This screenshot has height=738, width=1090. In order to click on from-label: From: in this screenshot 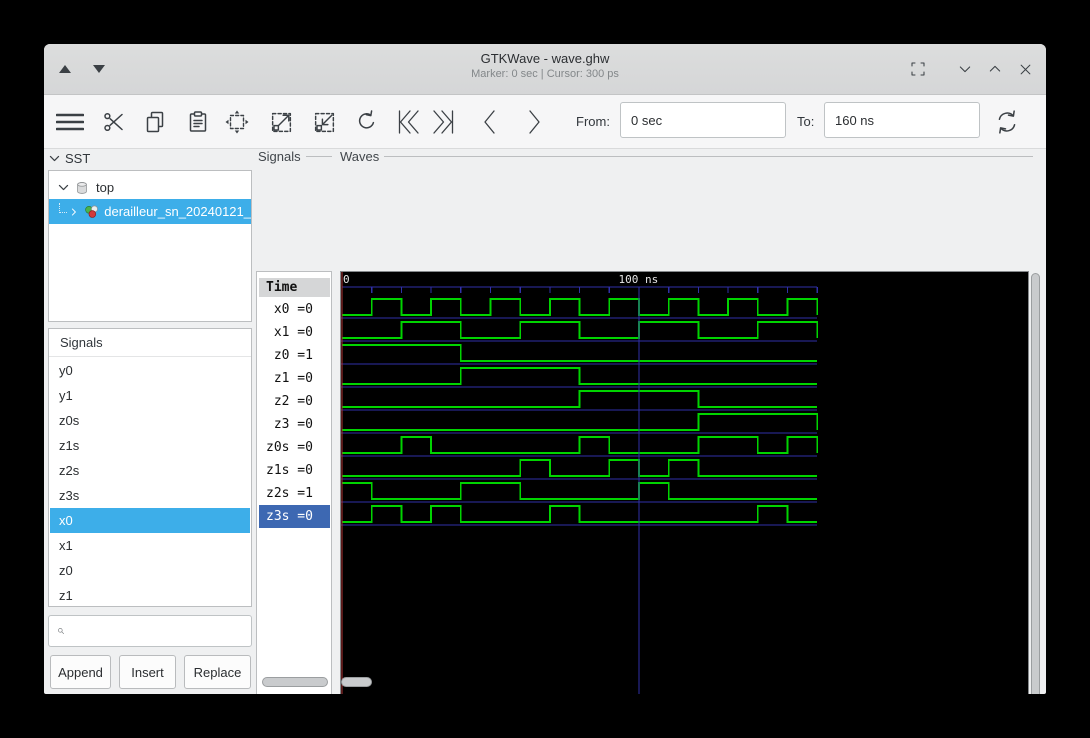, I will do `click(593, 121)`.